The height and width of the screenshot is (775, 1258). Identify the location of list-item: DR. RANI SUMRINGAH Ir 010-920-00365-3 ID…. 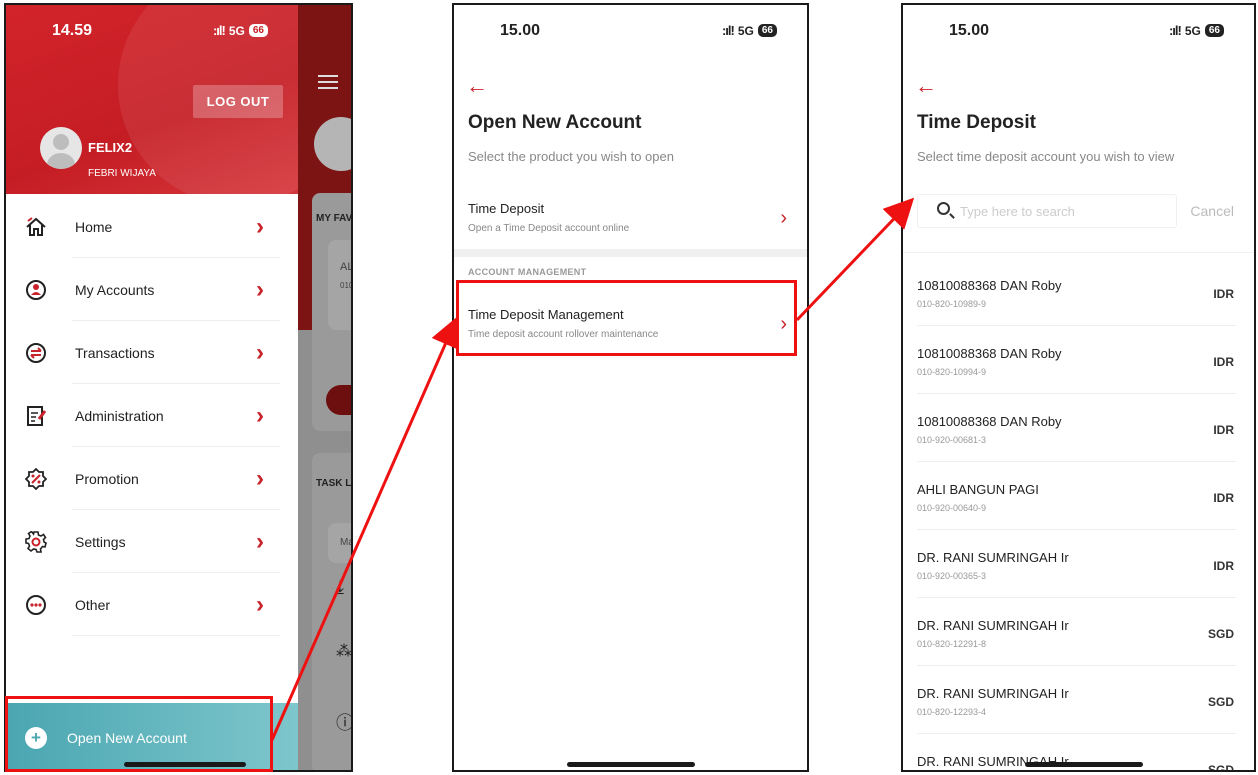
(1078, 564).